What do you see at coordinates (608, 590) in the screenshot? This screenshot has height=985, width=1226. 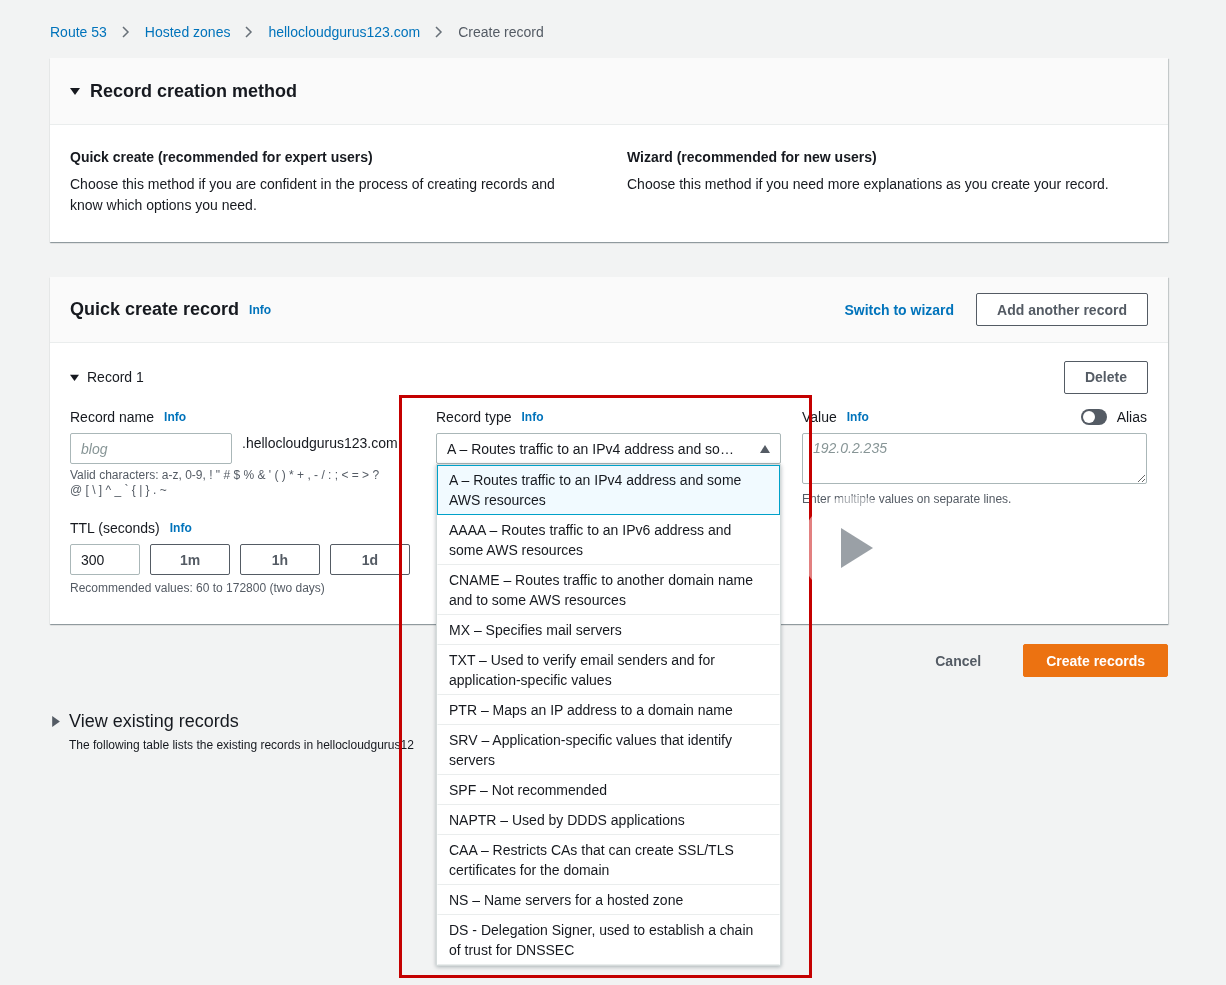 I see `dropdown-option: CNAME – Routes traffic to another domain name and to some AWS resources` at bounding box center [608, 590].